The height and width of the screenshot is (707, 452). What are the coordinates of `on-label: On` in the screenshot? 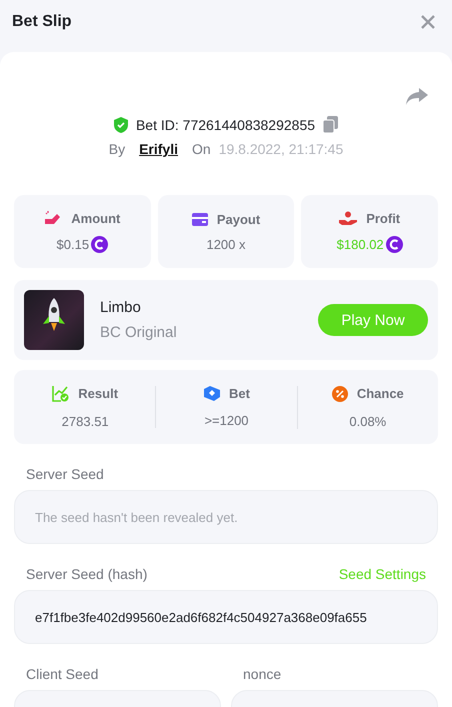 It's located at (201, 149).